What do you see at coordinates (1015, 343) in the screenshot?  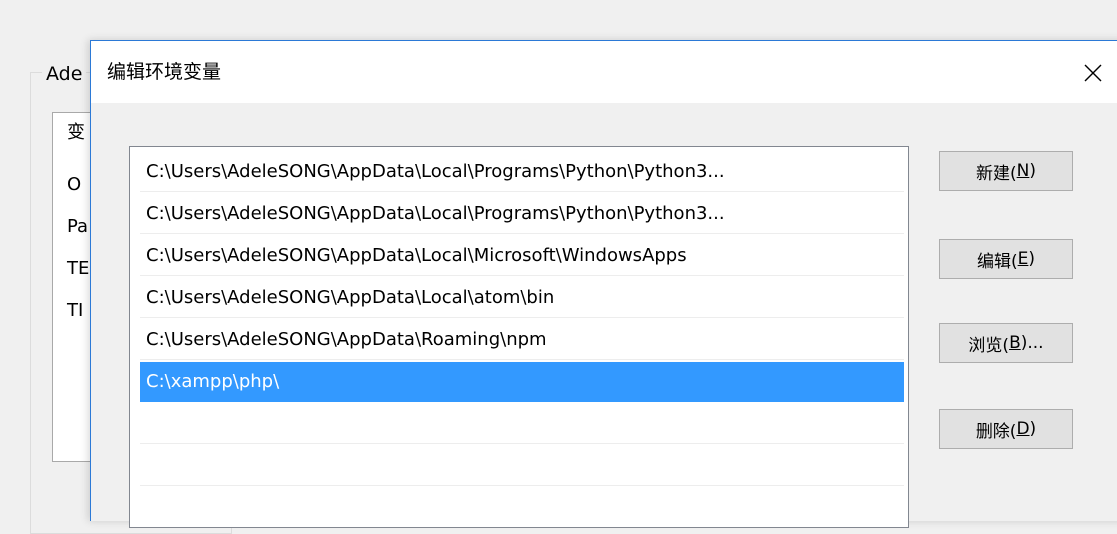 I see `browse-button-accesskey: B` at bounding box center [1015, 343].